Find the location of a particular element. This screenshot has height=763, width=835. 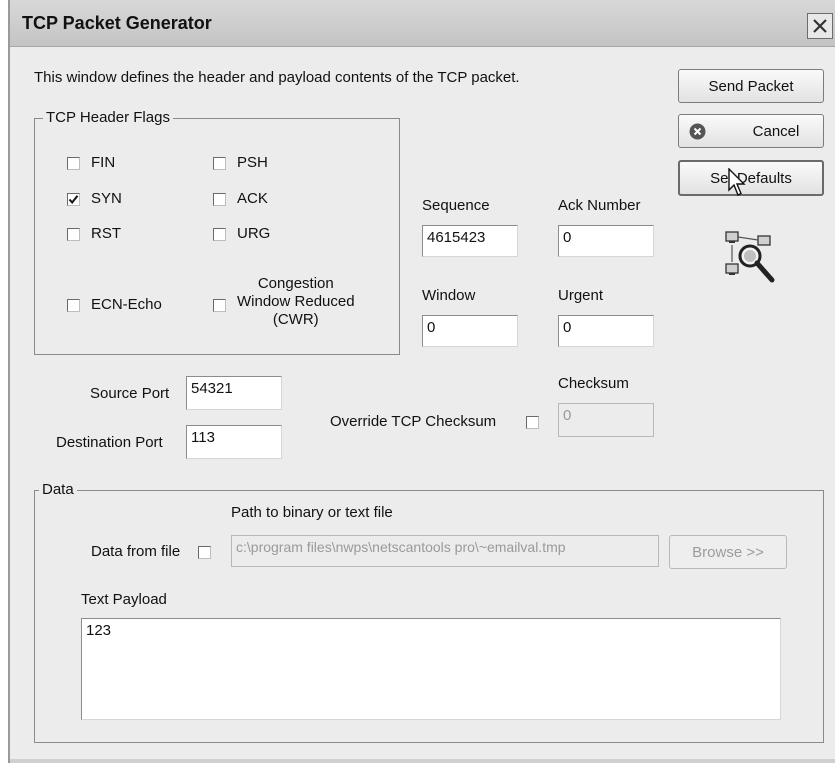

title-bar: TCP Packet Generator is located at coordinates (422, 23).